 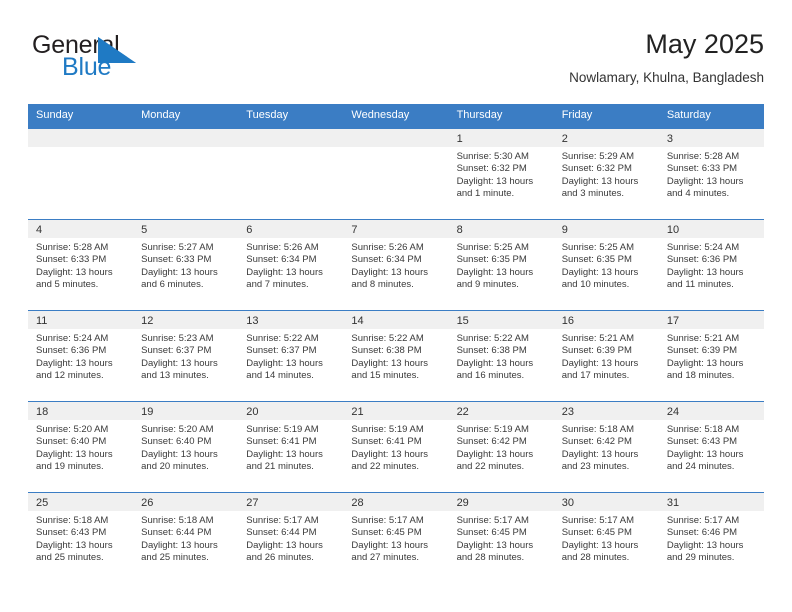 What do you see at coordinates (666, 77) in the screenshot?
I see `page-subtitle: Nowlamary, Khulna, Bangladesh` at bounding box center [666, 77].